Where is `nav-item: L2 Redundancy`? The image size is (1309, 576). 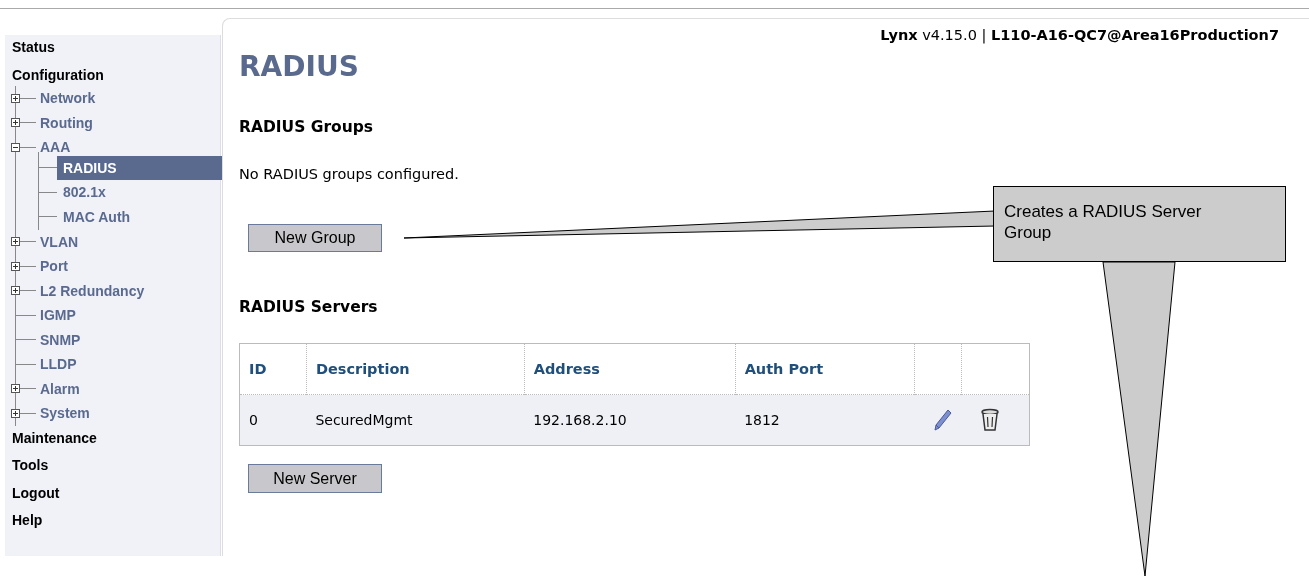
nav-item: L2 Redundancy is located at coordinates (92, 290).